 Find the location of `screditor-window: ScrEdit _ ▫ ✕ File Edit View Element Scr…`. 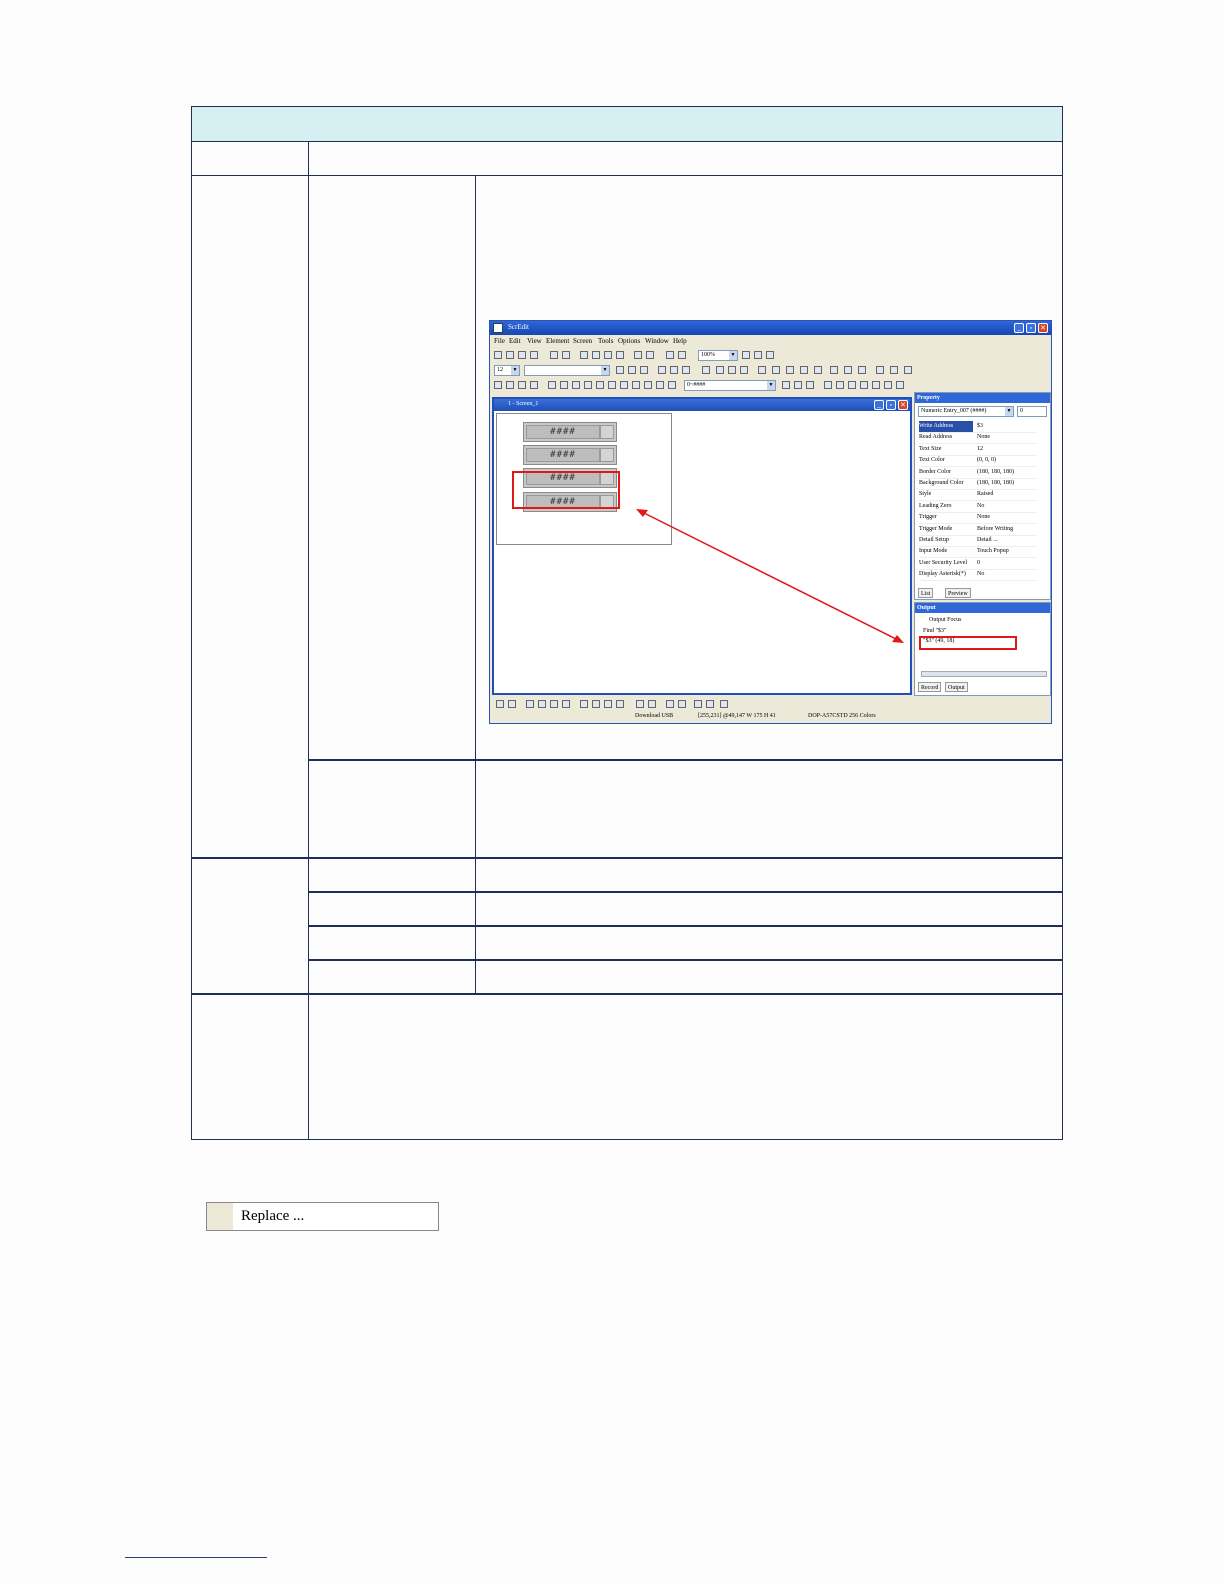

screditor-window: ScrEdit _ ▫ ✕ File Edit View Element Scr… is located at coordinates (770, 522).